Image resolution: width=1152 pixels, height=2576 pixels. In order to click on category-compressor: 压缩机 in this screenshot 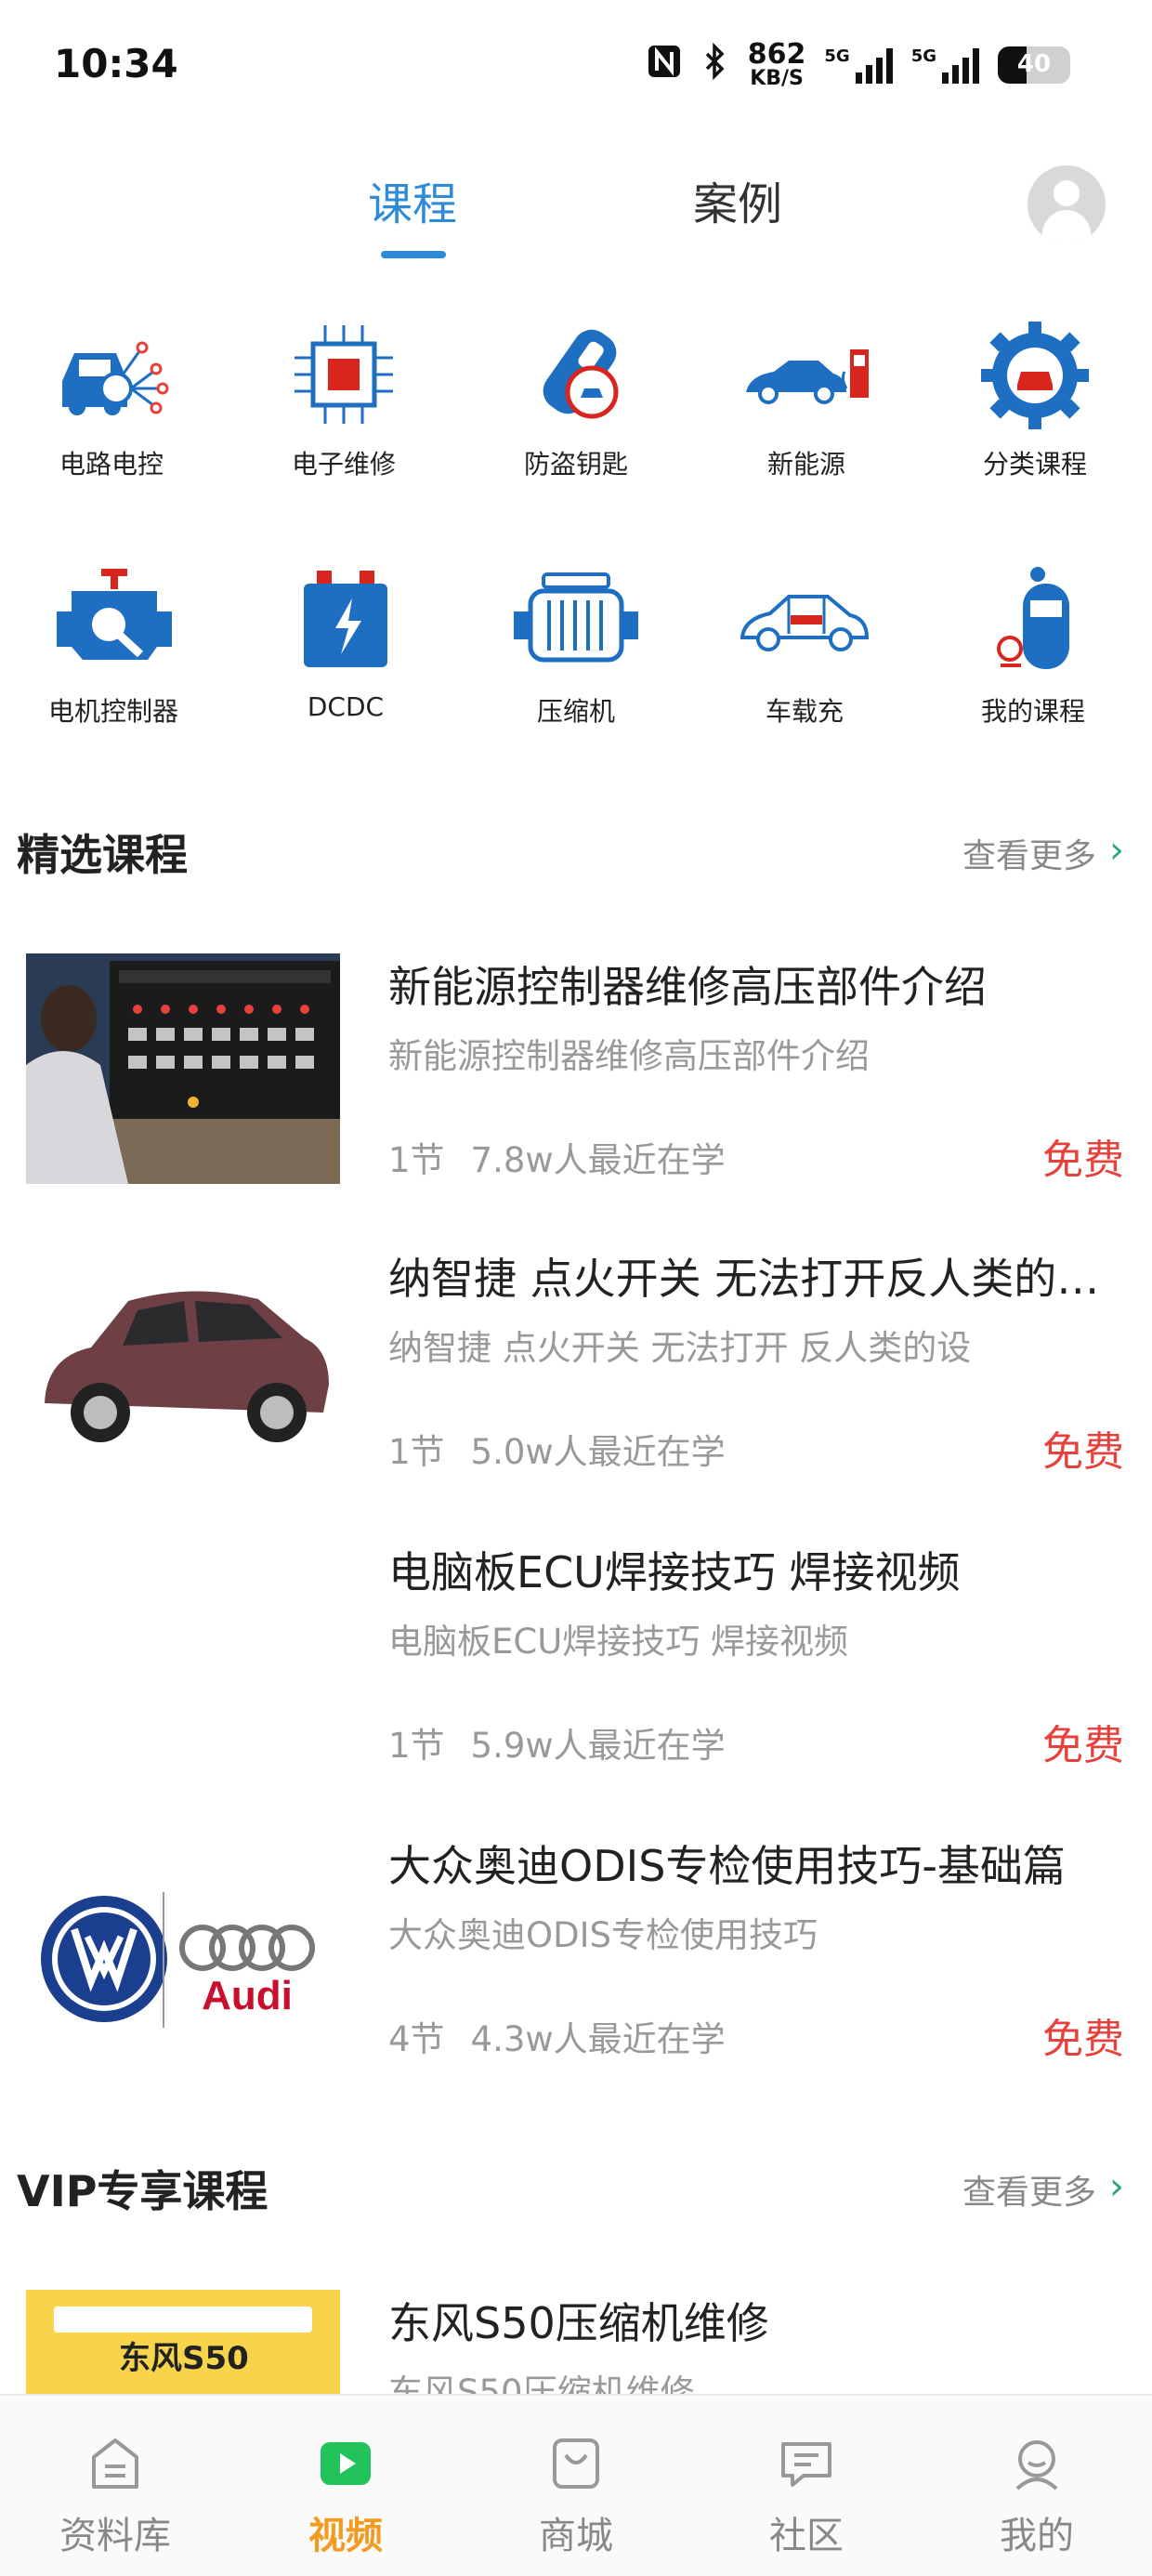, I will do `click(576, 646)`.